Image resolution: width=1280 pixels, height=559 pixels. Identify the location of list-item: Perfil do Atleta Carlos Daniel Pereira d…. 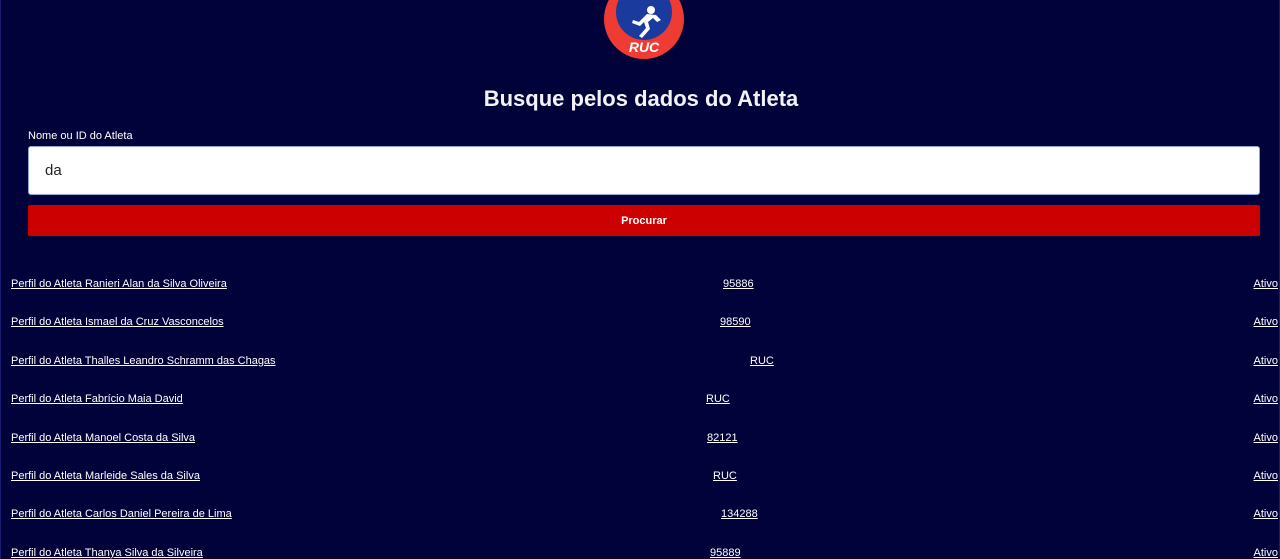
(640, 515).